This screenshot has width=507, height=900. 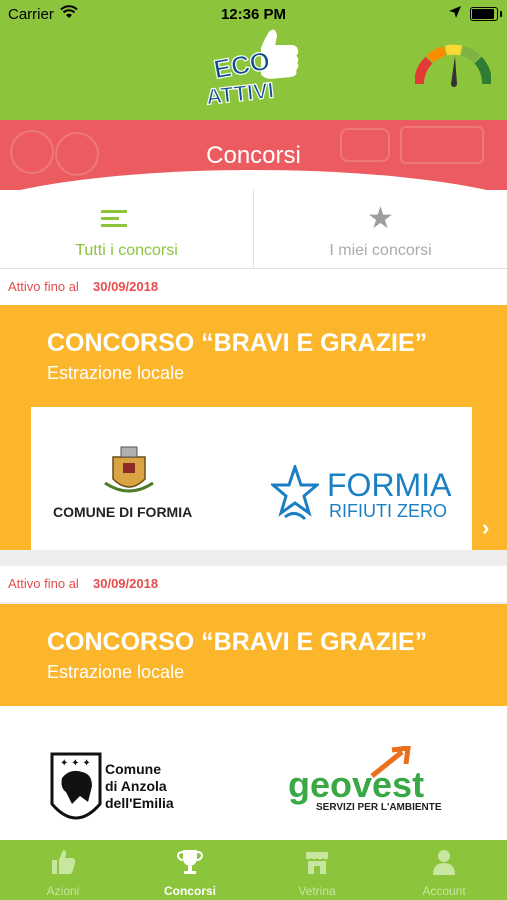 I want to click on sponsor-left-line2: di Anzola, so click(x=136, y=786).